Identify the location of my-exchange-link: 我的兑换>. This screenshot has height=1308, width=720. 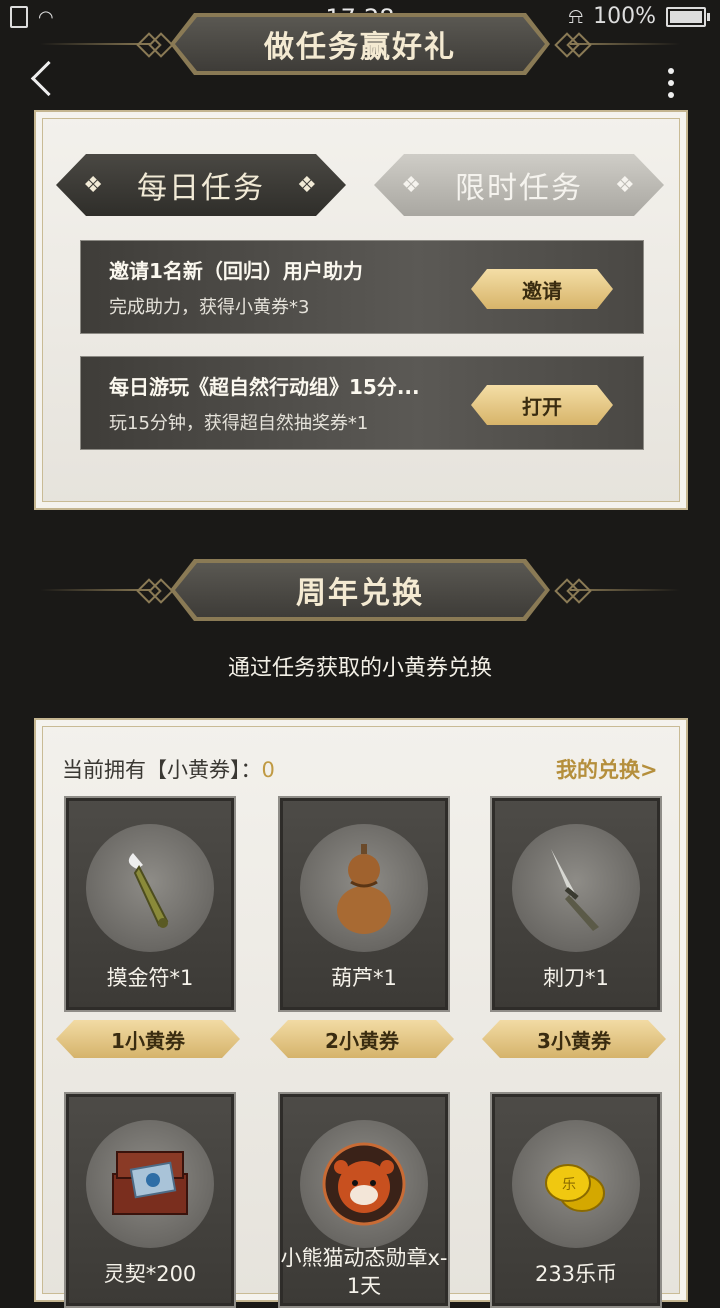
(607, 769).